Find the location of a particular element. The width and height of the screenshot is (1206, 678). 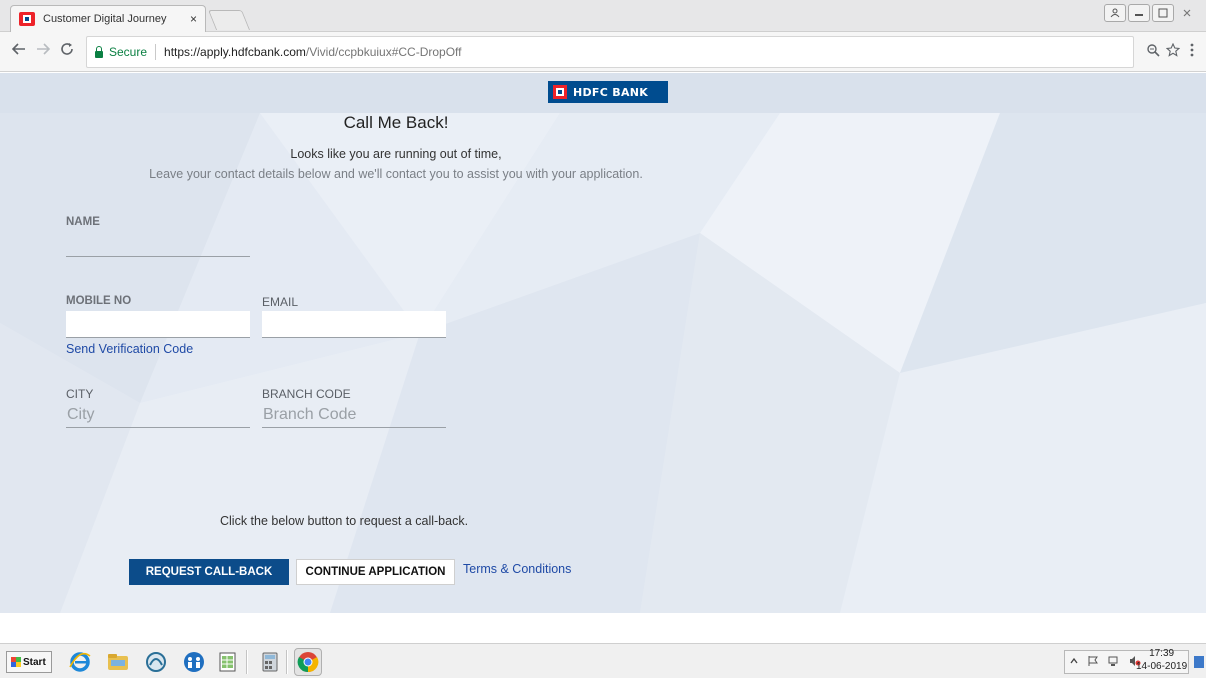

address-divider is located at coordinates (156, 52).